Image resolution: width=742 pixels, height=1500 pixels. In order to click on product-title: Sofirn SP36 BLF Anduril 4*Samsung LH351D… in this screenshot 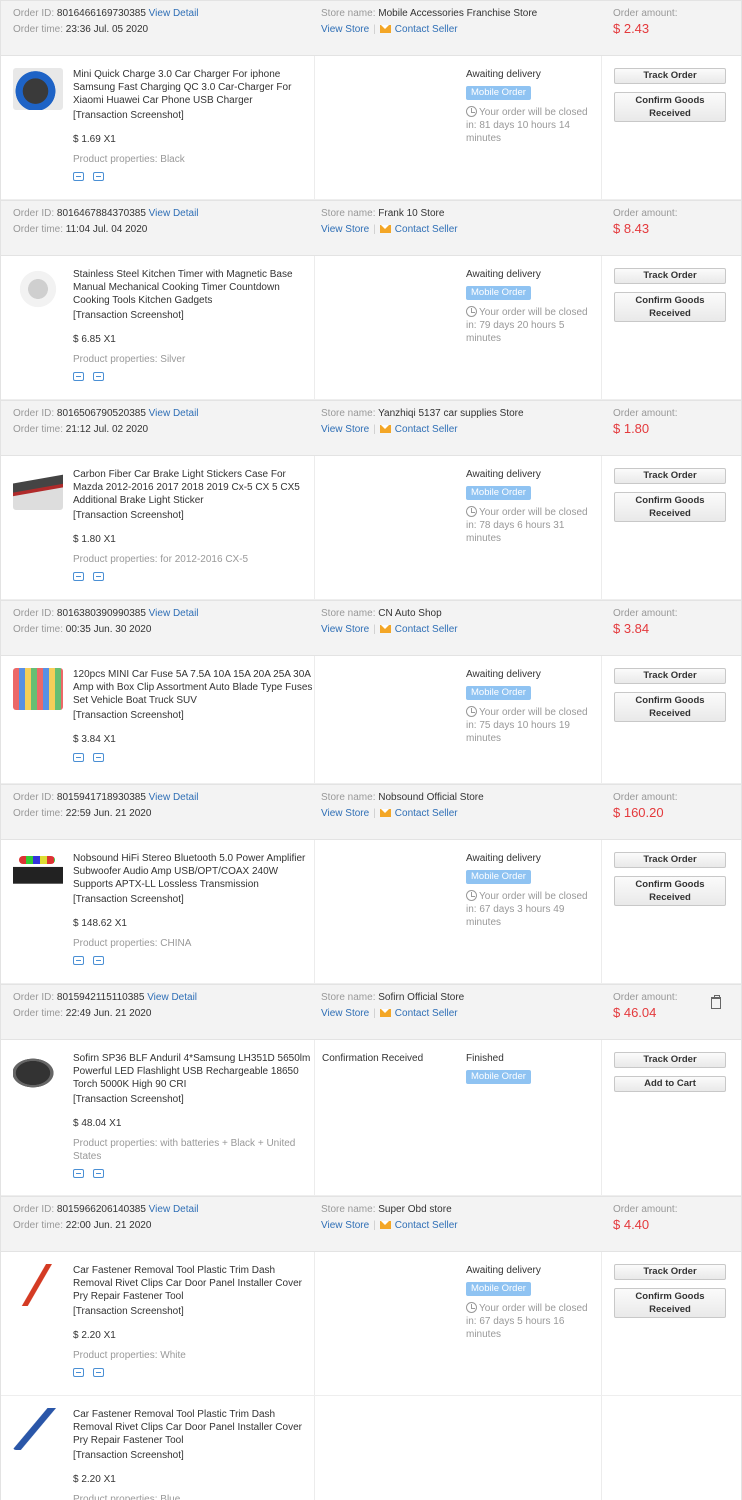, I will do `click(193, 1071)`.